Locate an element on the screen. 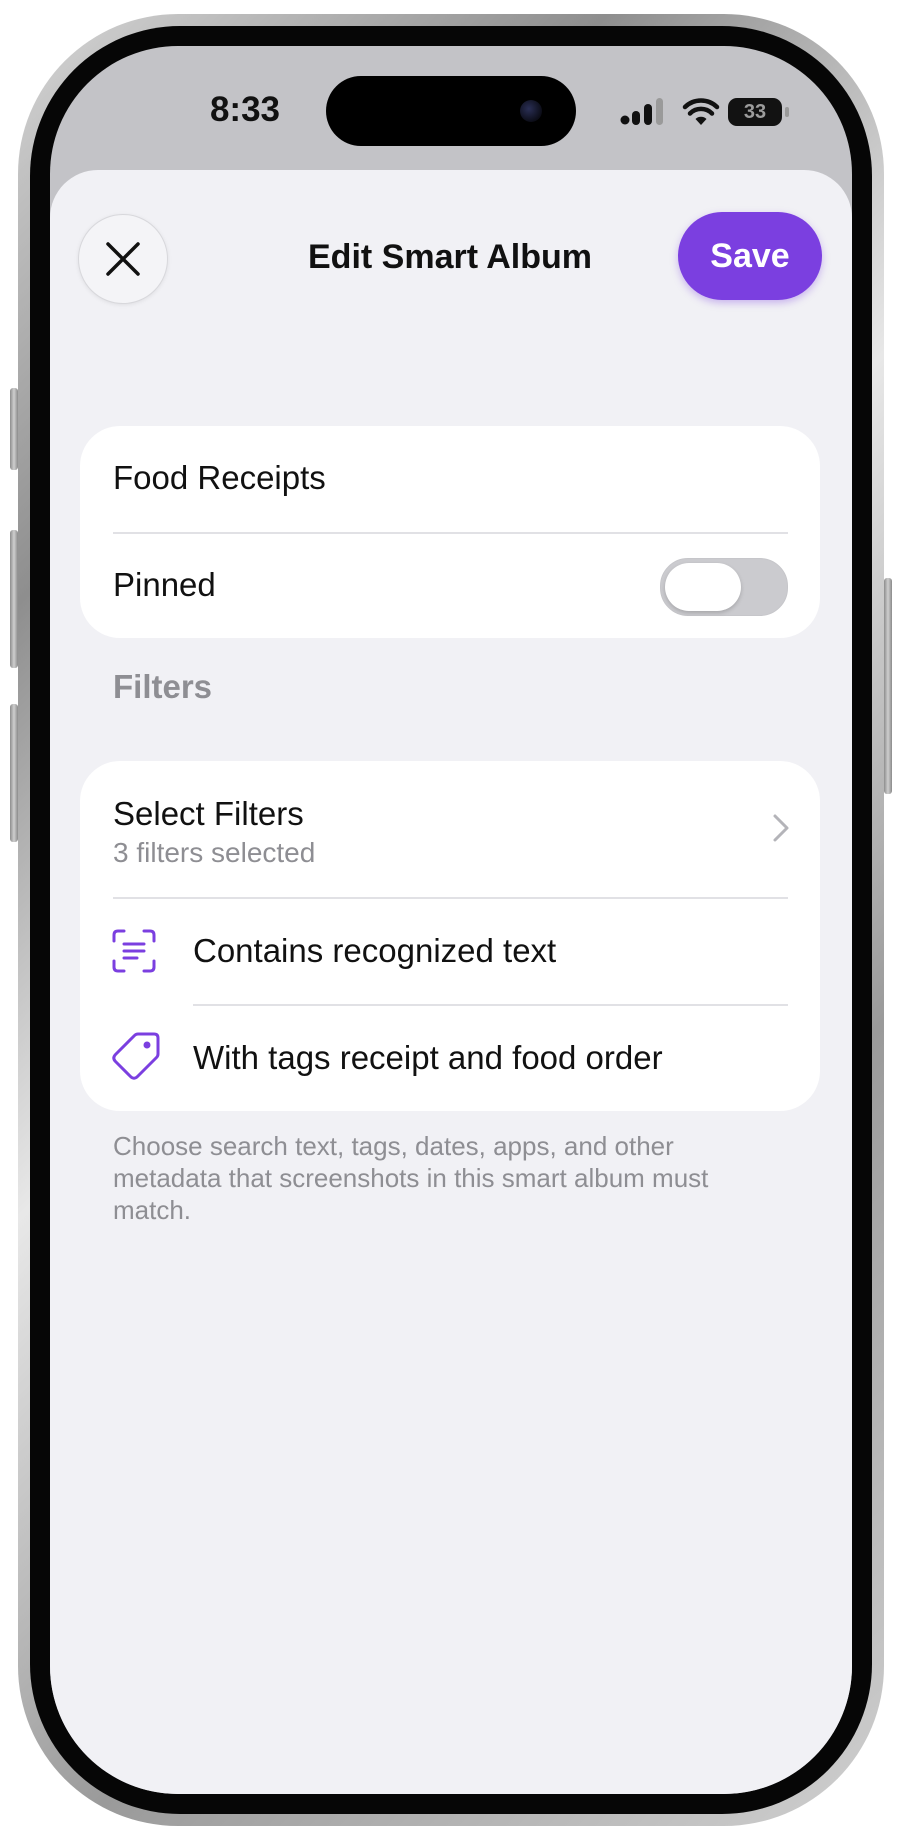 Image resolution: width=900 pixels, height=1840 pixels. filter-label: With tags receipt and food order is located at coordinates (428, 1057).